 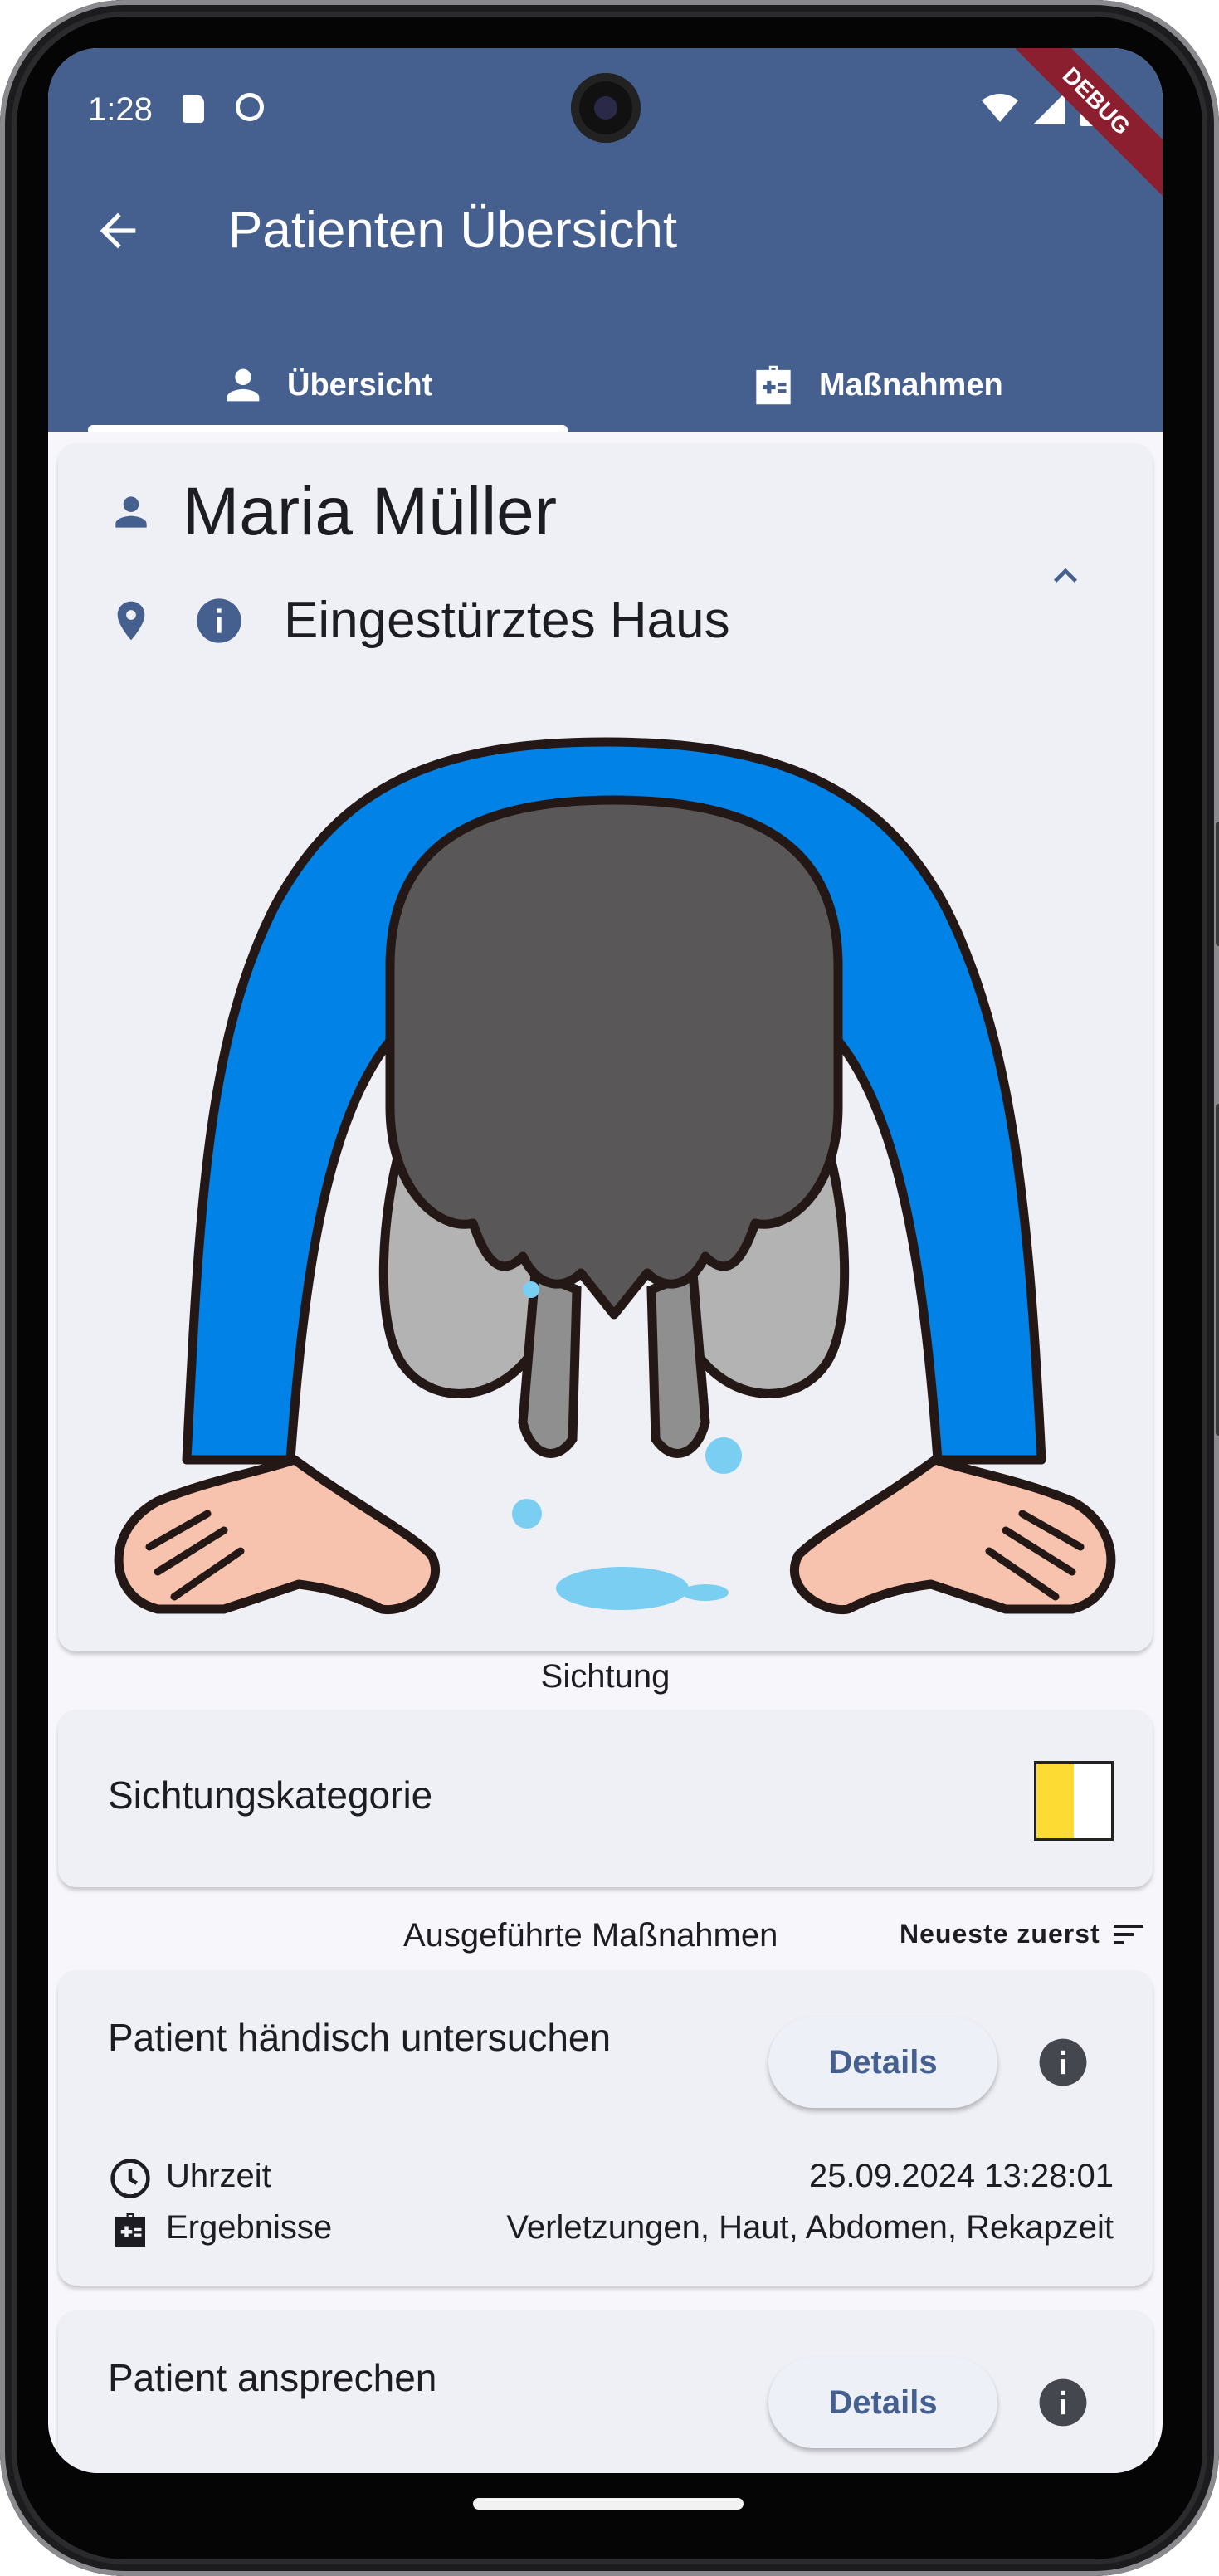 What do you see at coordinates (606, 2391) in the screenshot?
I see `measure-card: Patient ansprechen Details` at bounding box center [606, 2391].